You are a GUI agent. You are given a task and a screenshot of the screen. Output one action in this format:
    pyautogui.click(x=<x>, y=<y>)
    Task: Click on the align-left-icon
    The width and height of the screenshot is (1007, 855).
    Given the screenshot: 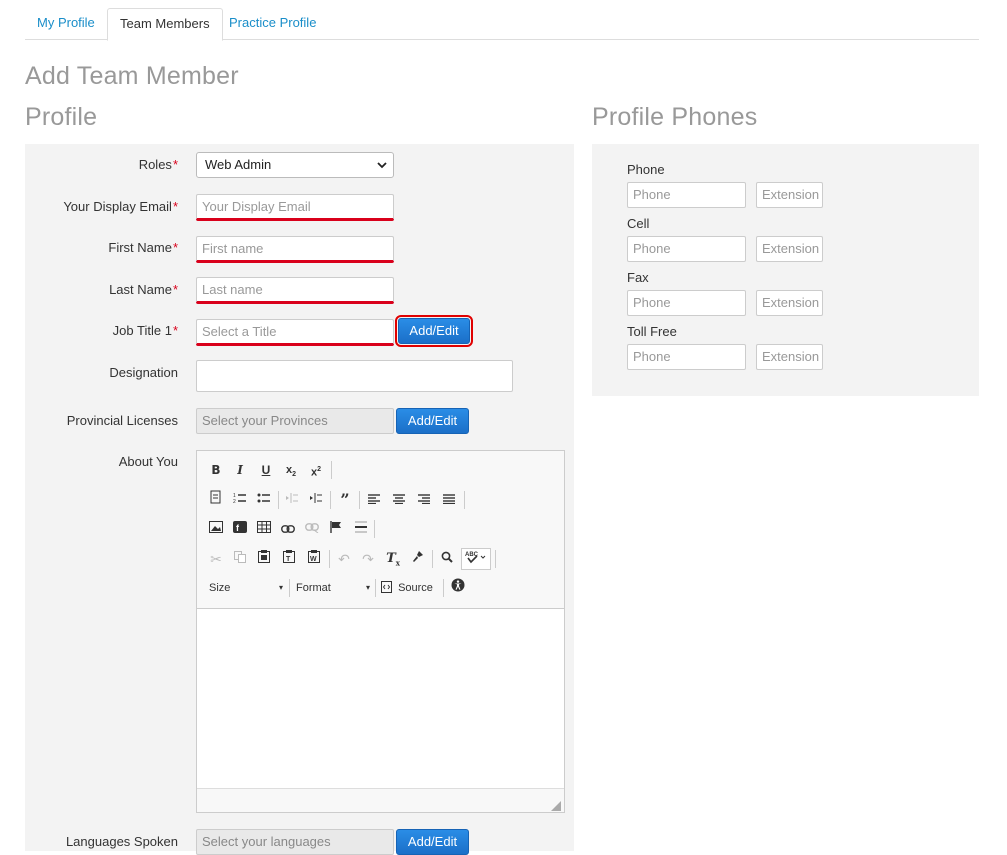 What is the action you would take?
    pyautogui.click(x=374, y=500)
    